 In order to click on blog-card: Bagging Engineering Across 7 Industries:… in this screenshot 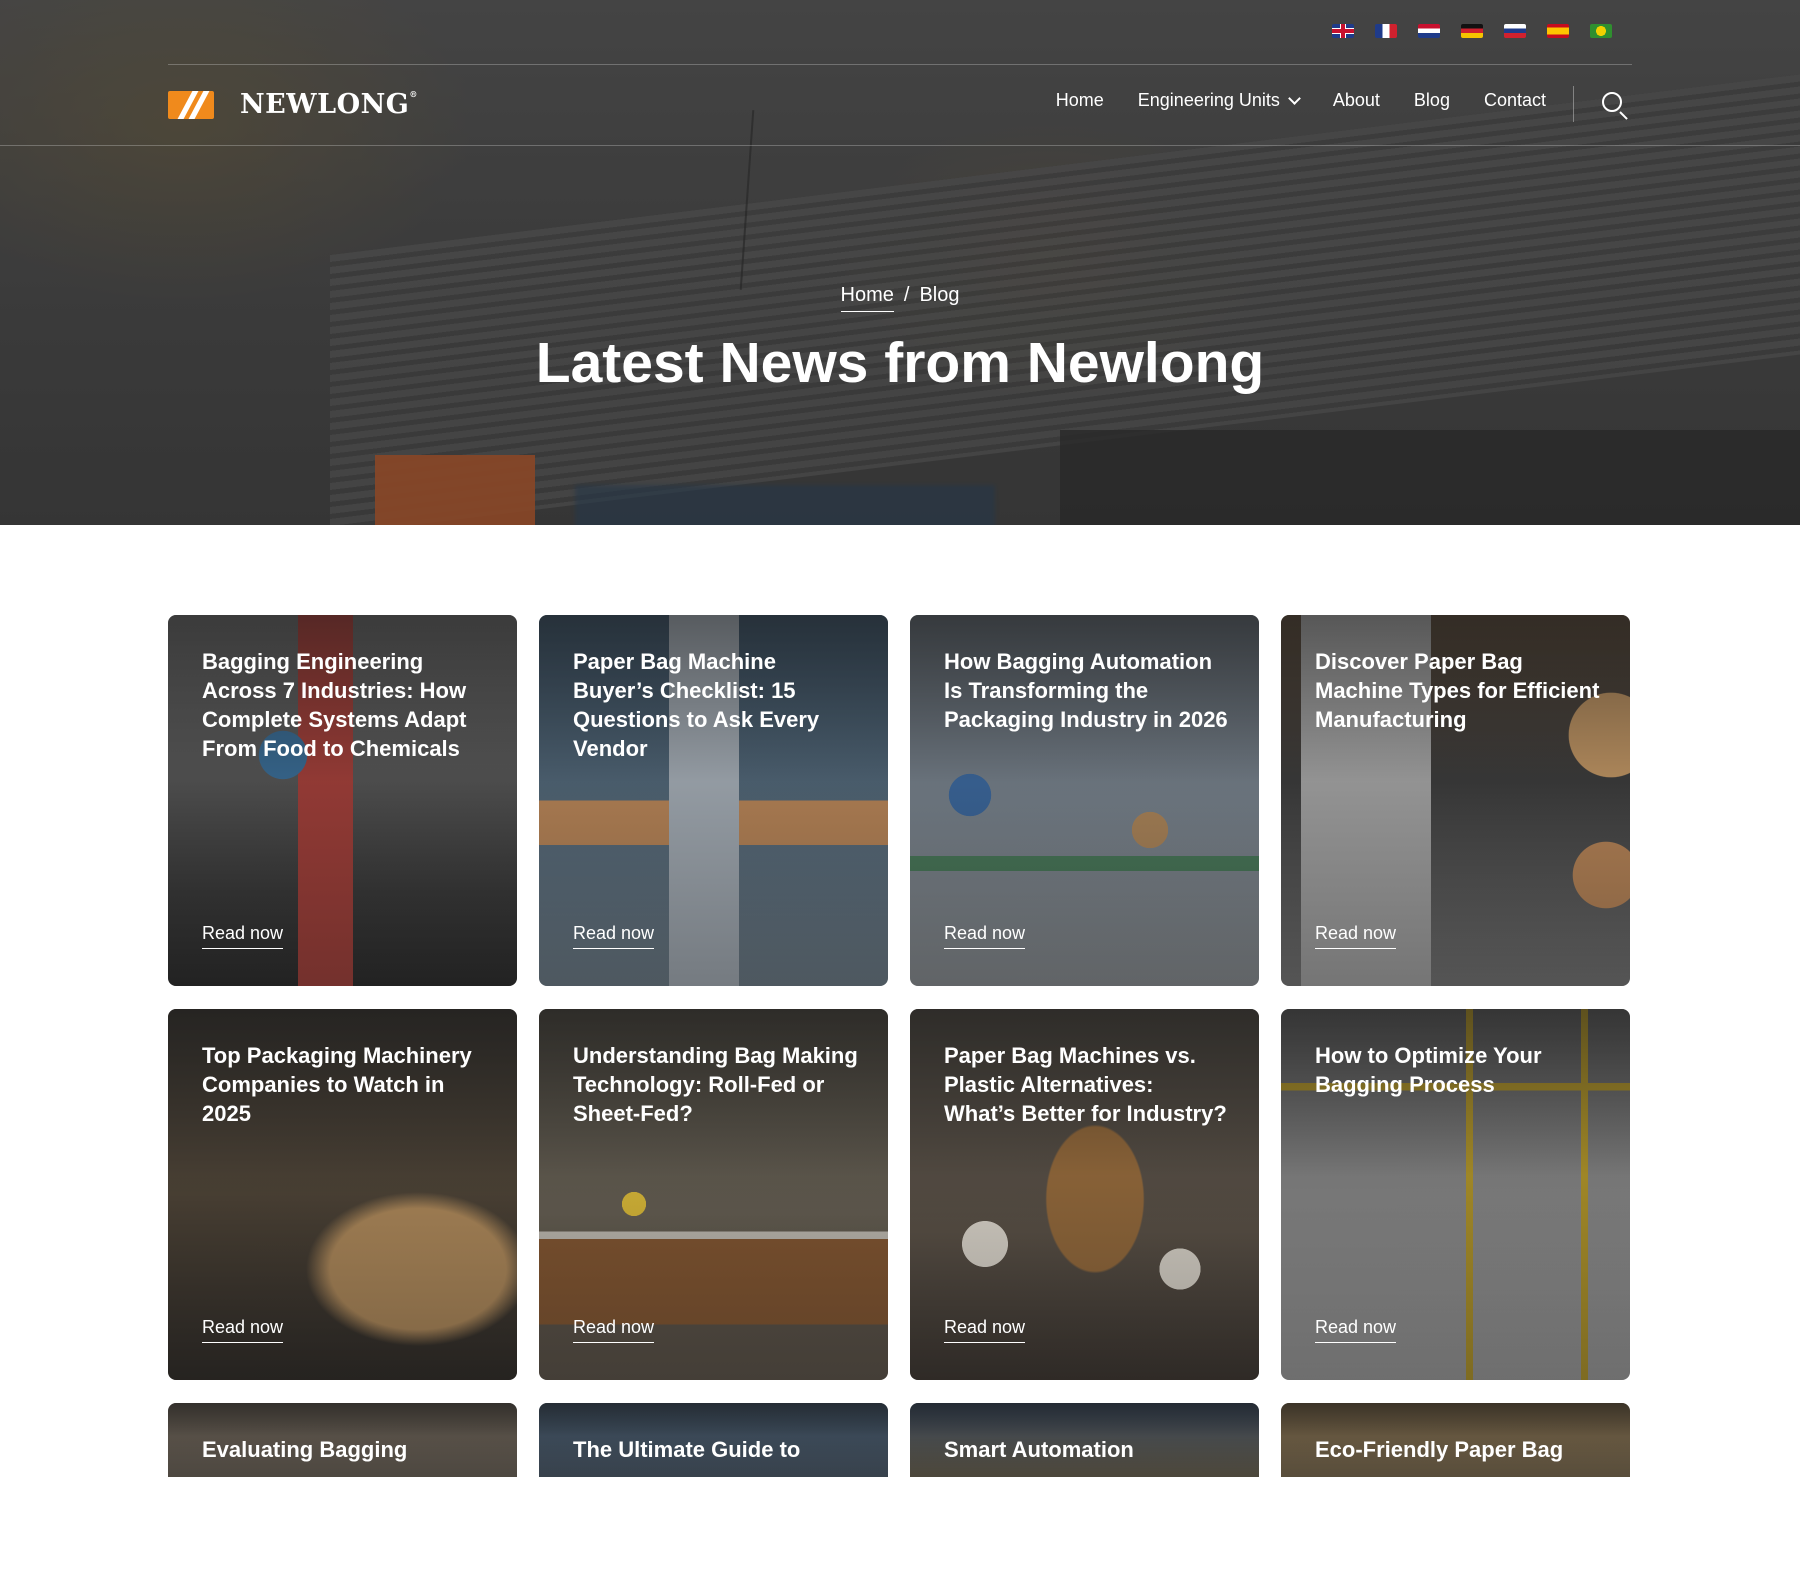, I will do `click(342, 800)`.